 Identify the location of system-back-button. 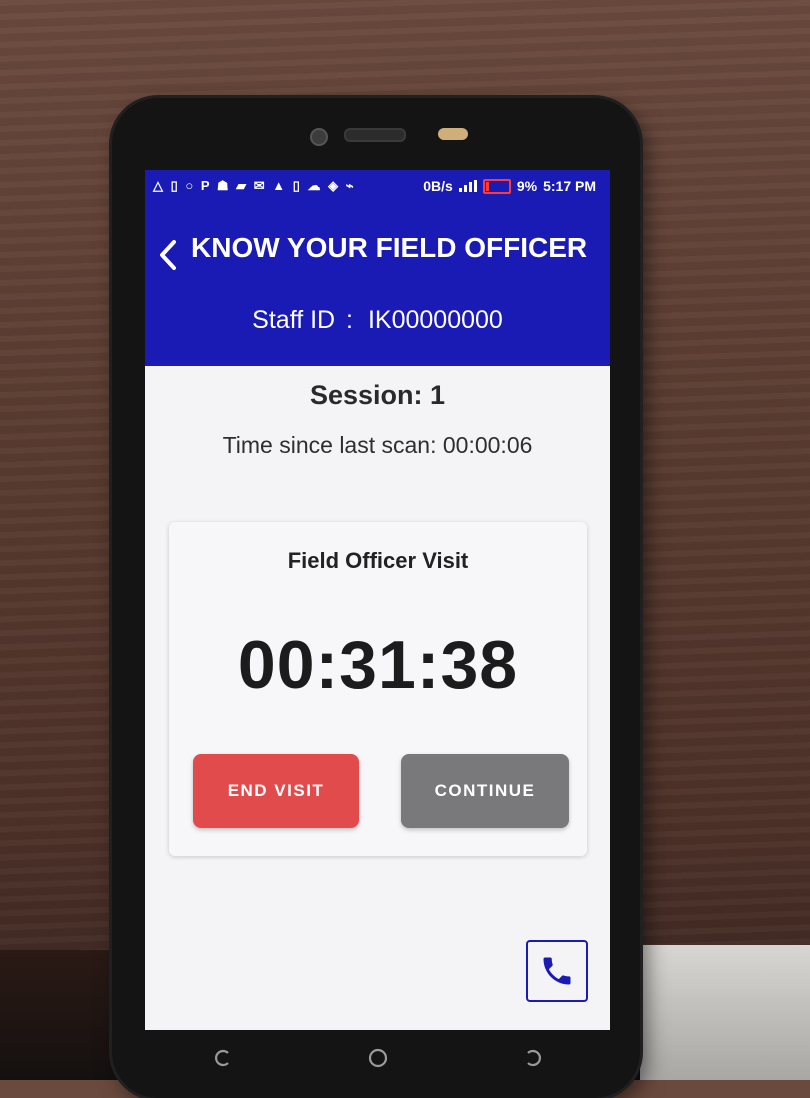
(533, 1058).